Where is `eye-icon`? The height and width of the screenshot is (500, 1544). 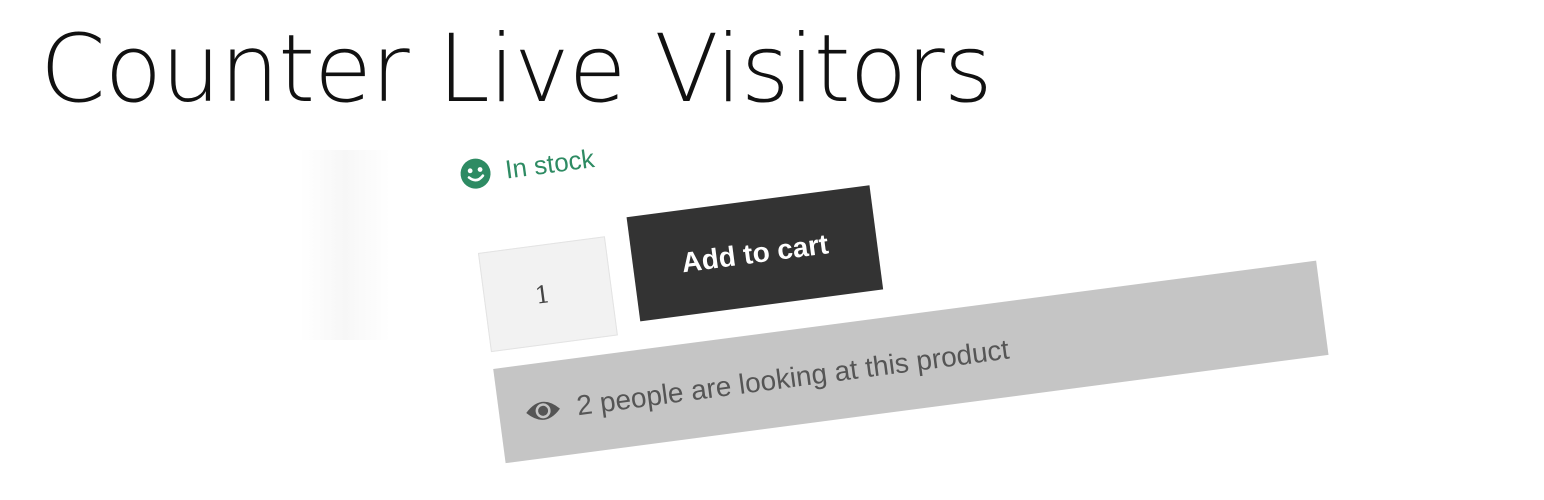 eye-icon is located at coordinates (543, 410).